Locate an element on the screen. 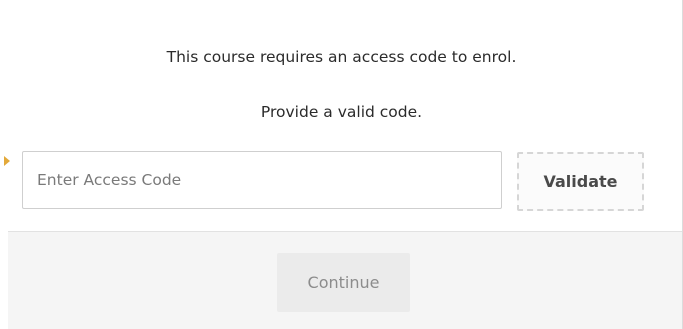  validate-button-label: Validate is located at coordinates (580, 181).